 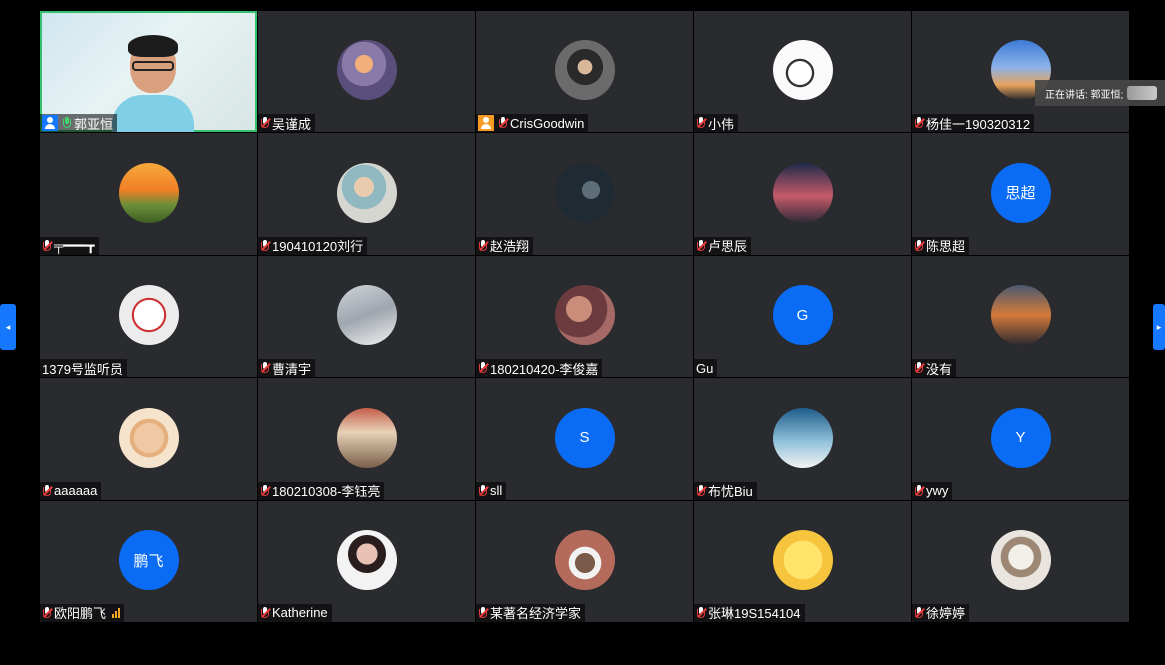 I want to click on participant-name: 某著名经济学家, so click(x=536, y=614).